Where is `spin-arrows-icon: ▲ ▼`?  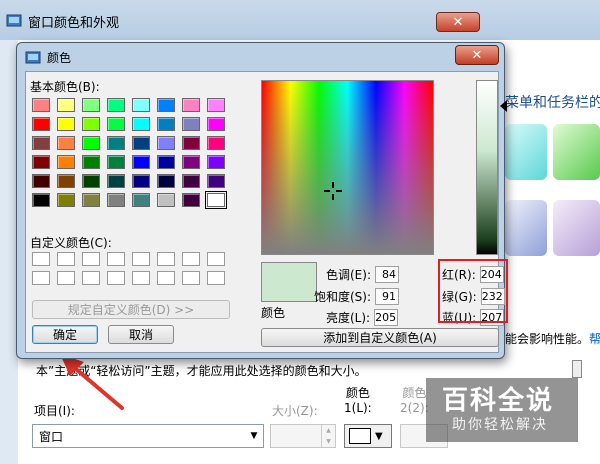 spin-arrows-icon: ▲ ▼ is located at coordinates (328, 436).